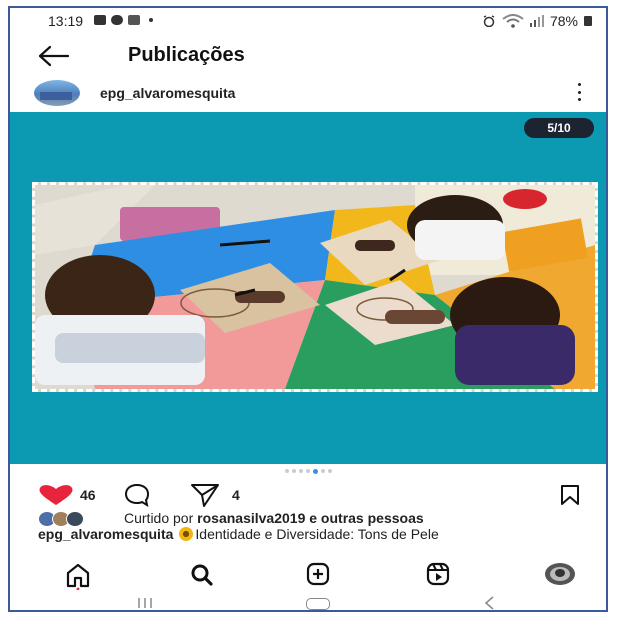 Image resolution: width=619 pixels, height=619 pixels. Describe the element at coordinates (186, 534) in the screenshot. I see `sunflower-icon` at that location.